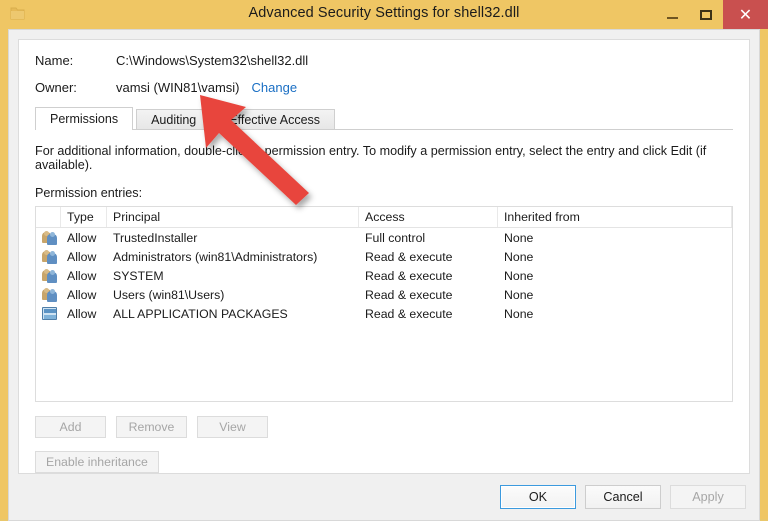 This screenshot has height=521, width=768. I want to click on app-package-icon, so click(48, 313).